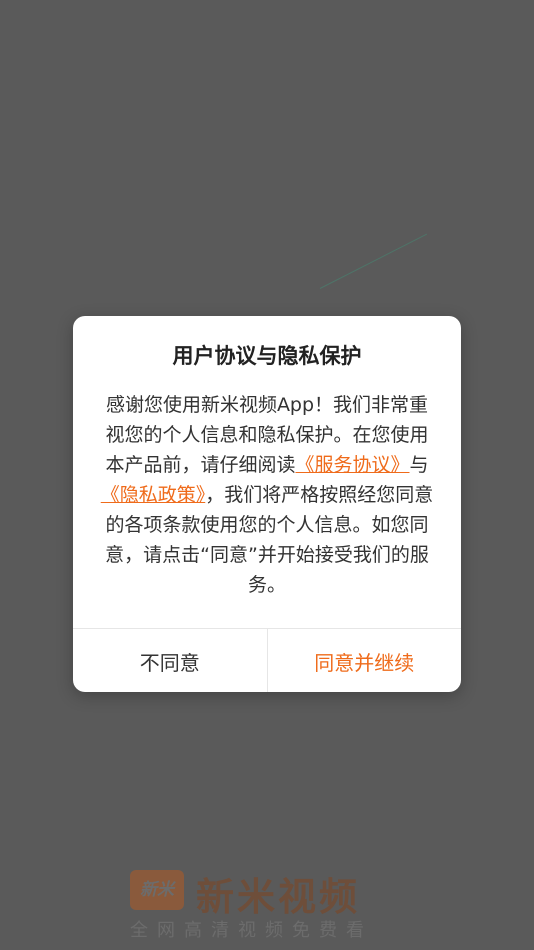 The image size is (534, 950). Describe the element at coordinates (251, 930) in the screenshot. I see `app-slogan: 全网高清视频免费看` at that location.